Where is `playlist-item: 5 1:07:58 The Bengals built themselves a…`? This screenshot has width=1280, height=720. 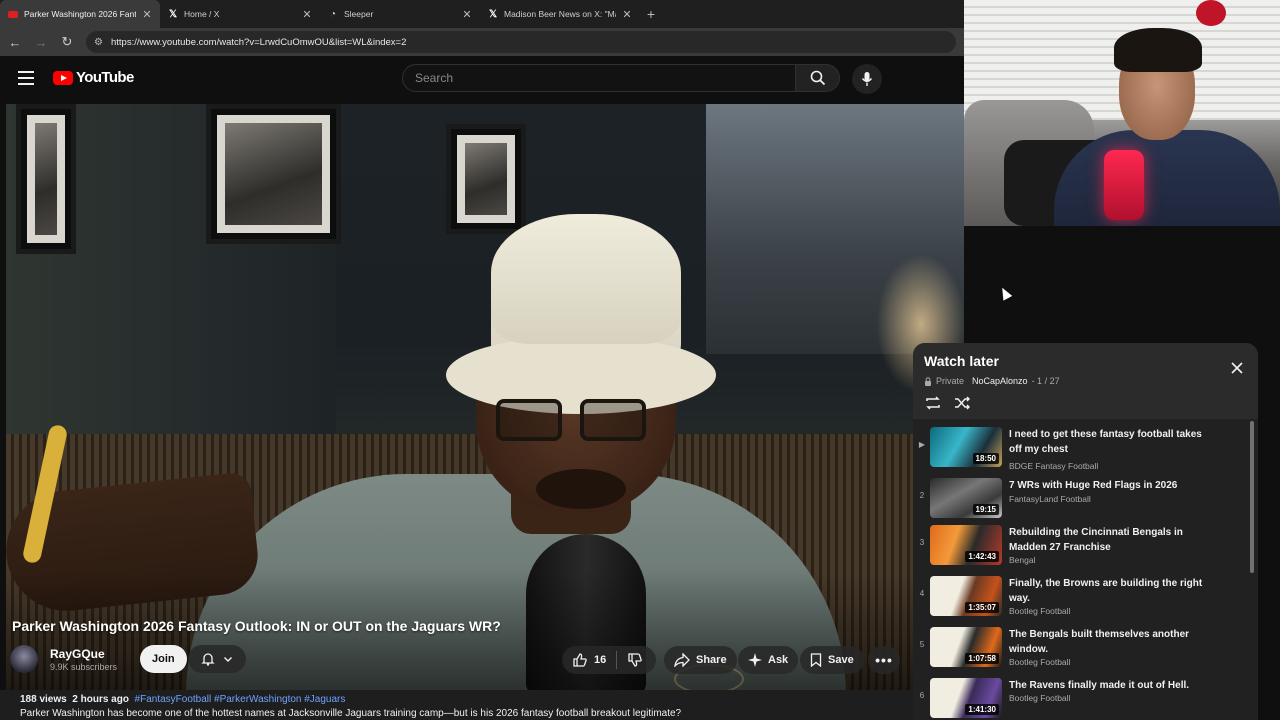 playlist-item: 5 1:07:58 The Bengals built themselves a… is located at coordinates (1078, 648).